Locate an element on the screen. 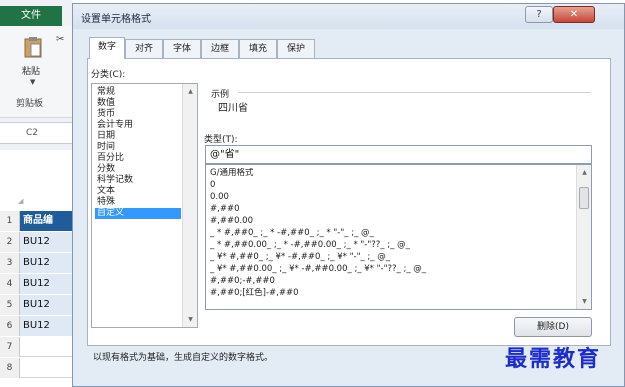 This screenshot has width=625, height=387. row-number: 3 is located at coordinates (10, 263).